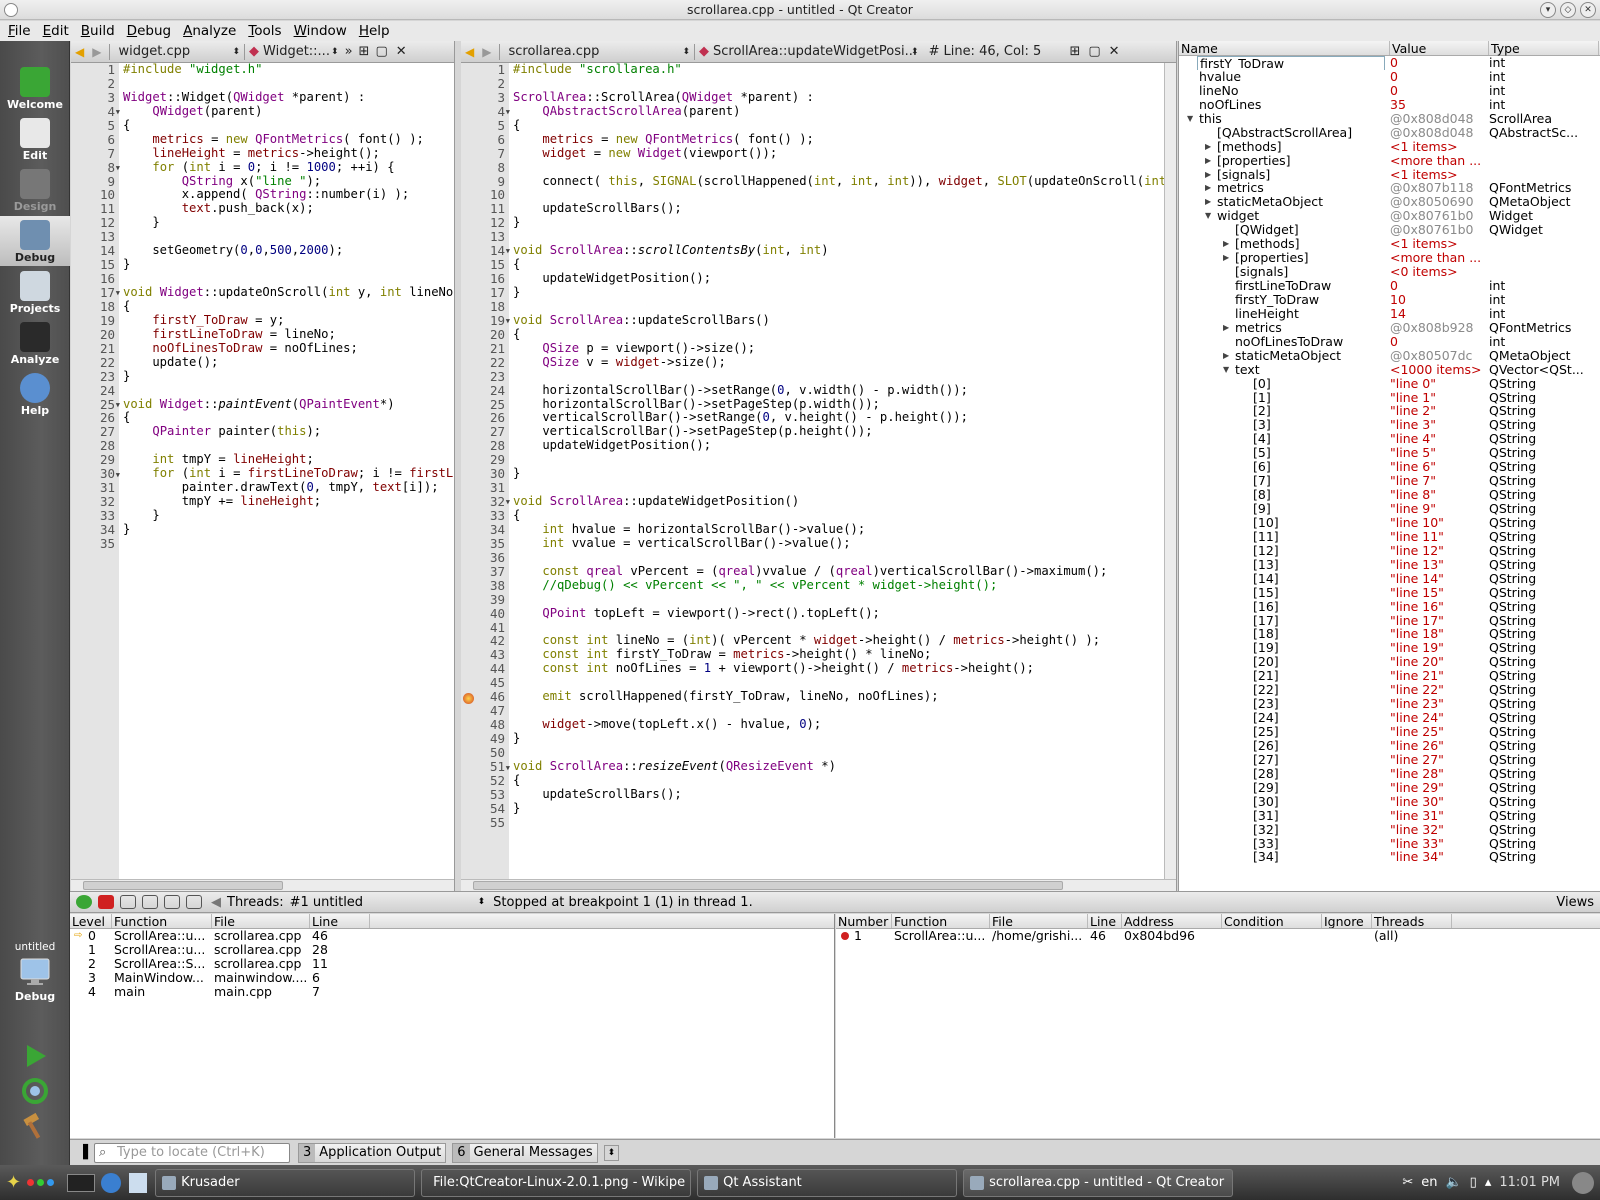 Image resolution: width=1600 pixels, height=1200 pixels. What do you see at coordinates (1389, 857) in the screenshot?
I see `watch-row: [34] "line 34" QString` at bounding box center [1389, 857].